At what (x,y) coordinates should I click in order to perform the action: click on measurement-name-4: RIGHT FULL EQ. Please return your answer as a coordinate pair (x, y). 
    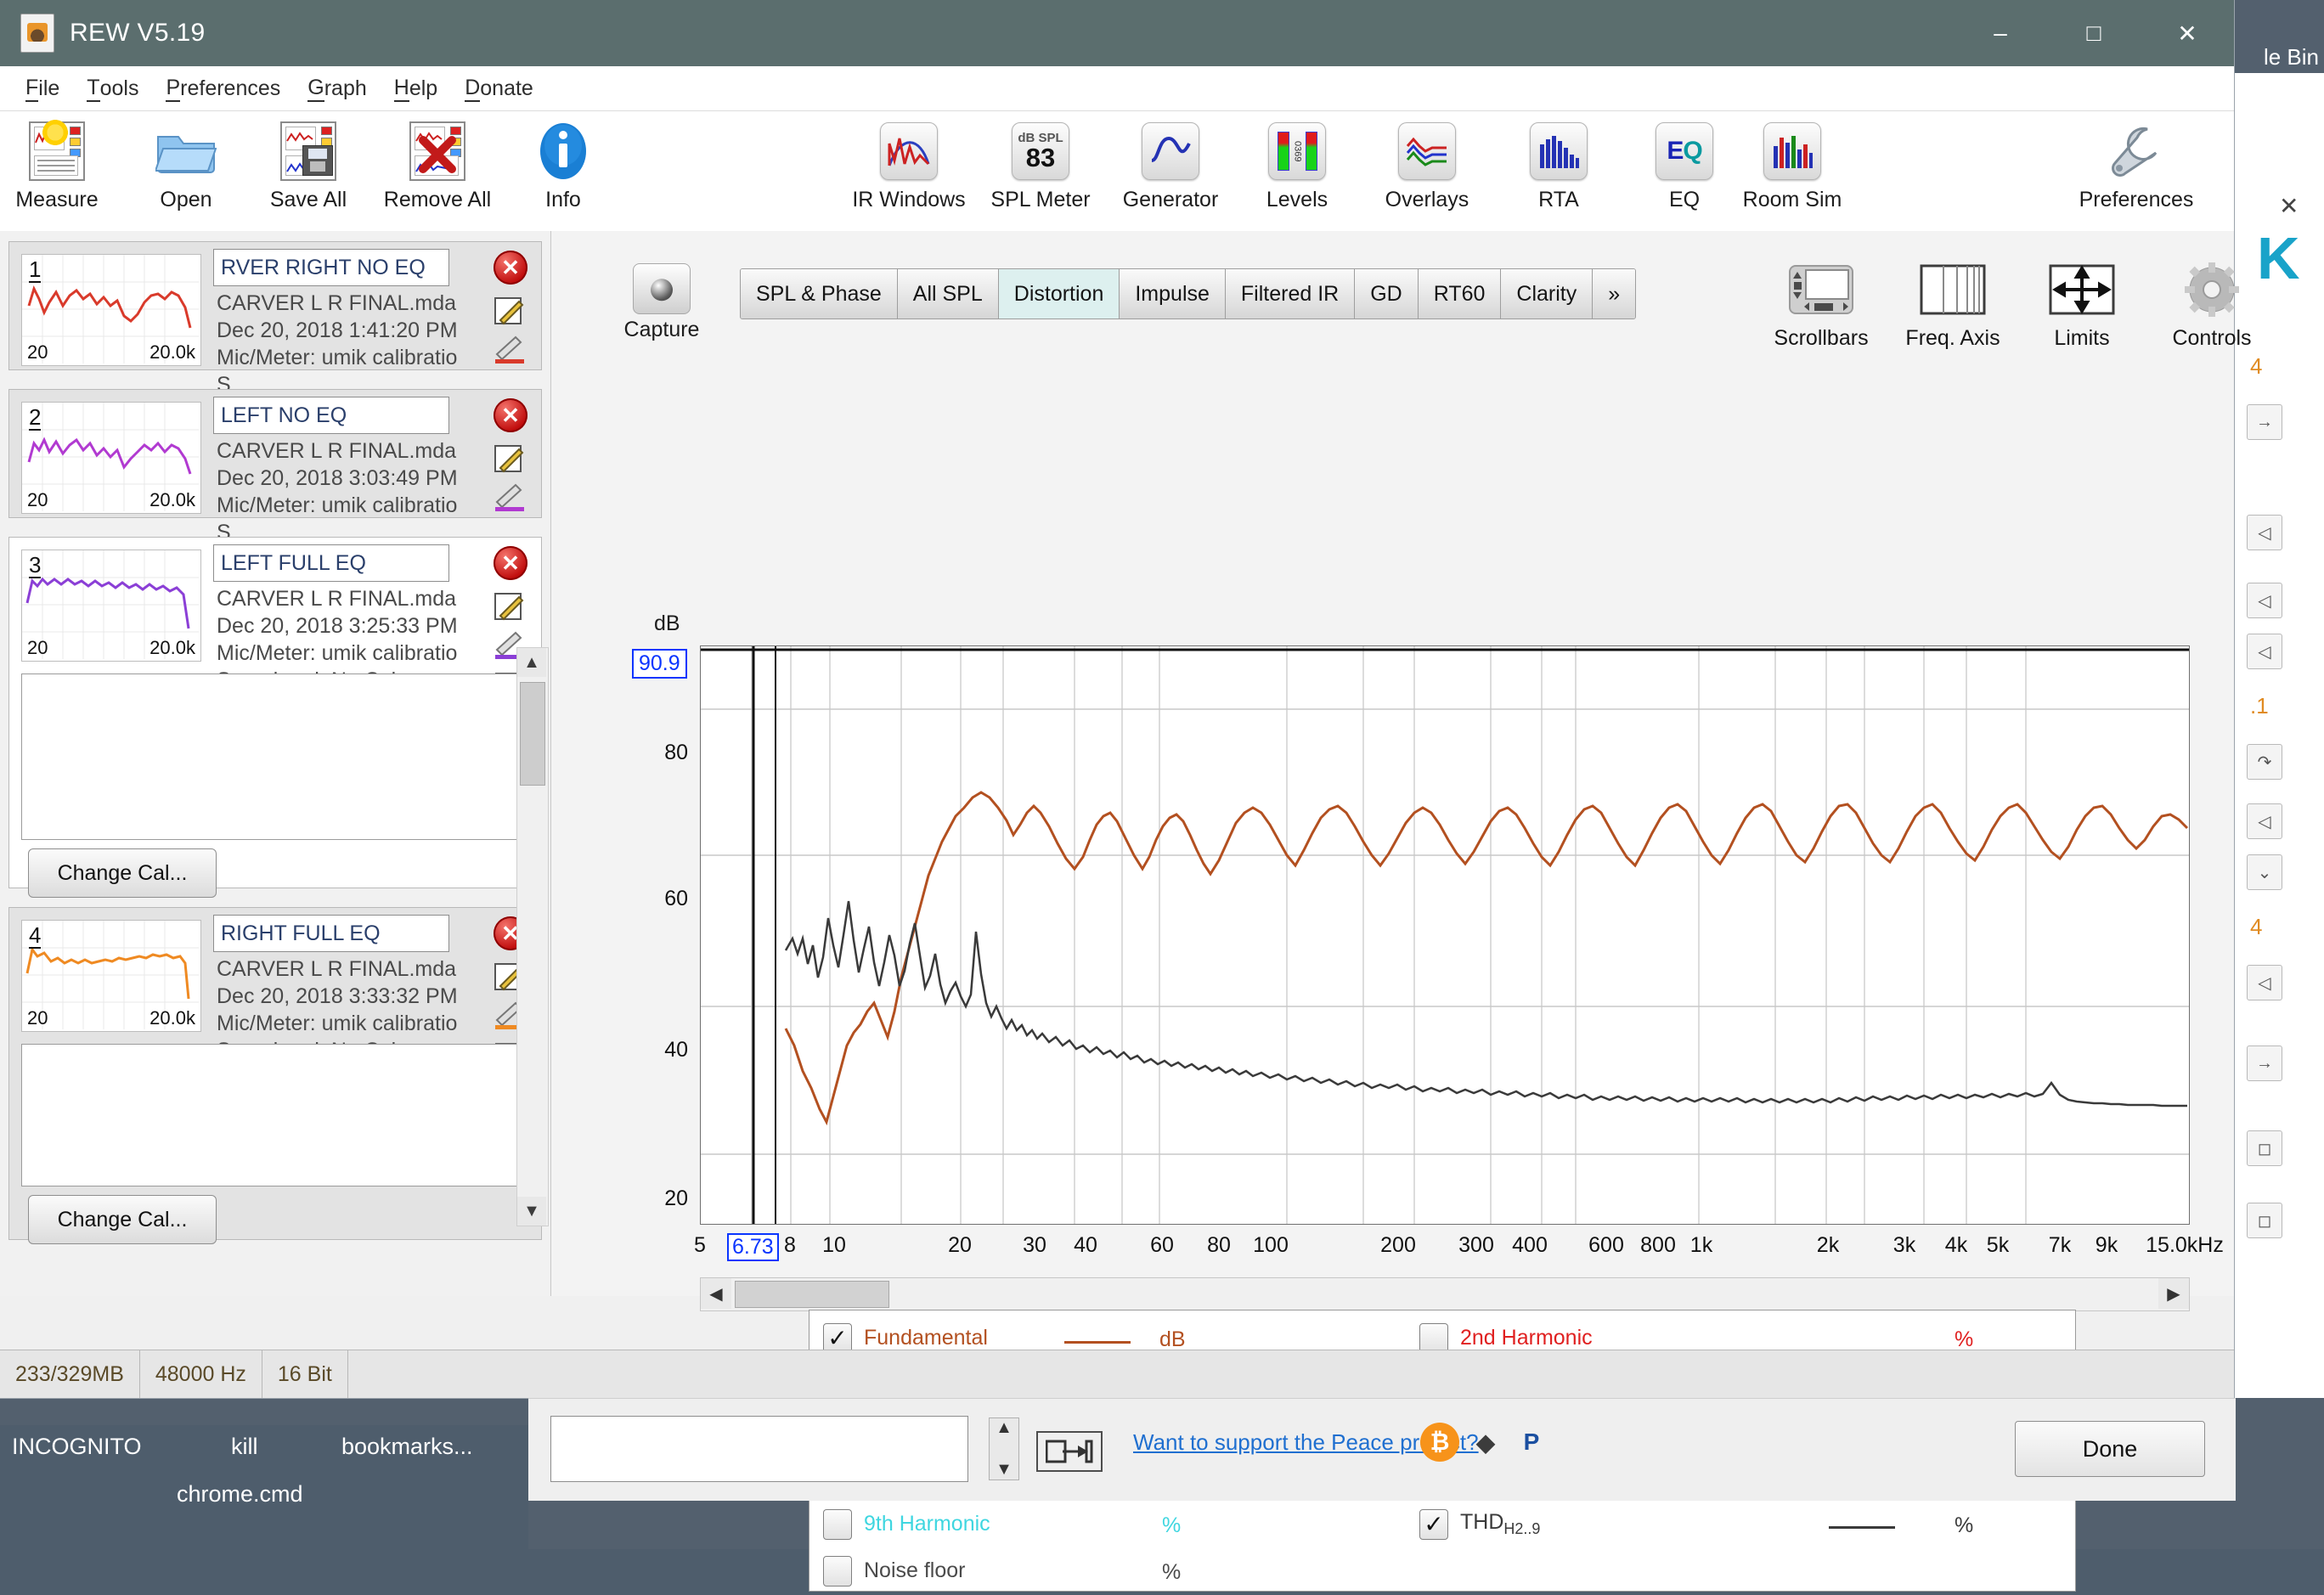
    Looking at the image, I should click on (331, 933).